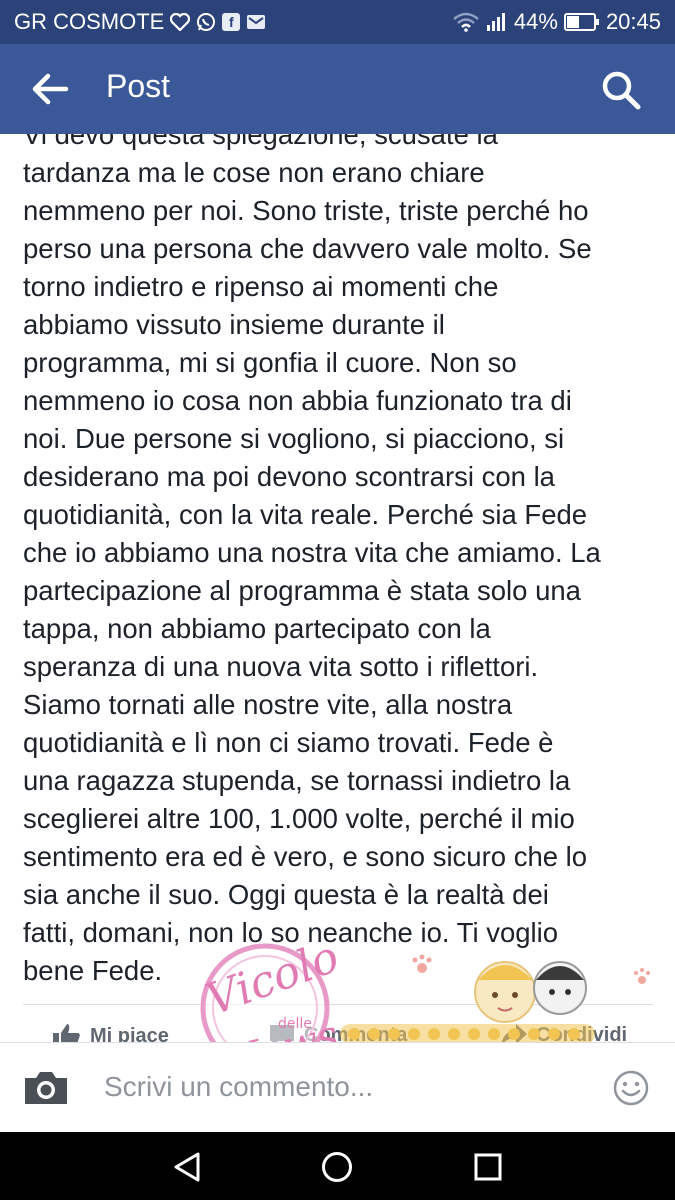 Image resolution: width=675 pixels, height=1200 pixels. Describe the element at coordinates (89, 21) in the screenshot. I see `carrier-name: GR COSMOTE` at that location.